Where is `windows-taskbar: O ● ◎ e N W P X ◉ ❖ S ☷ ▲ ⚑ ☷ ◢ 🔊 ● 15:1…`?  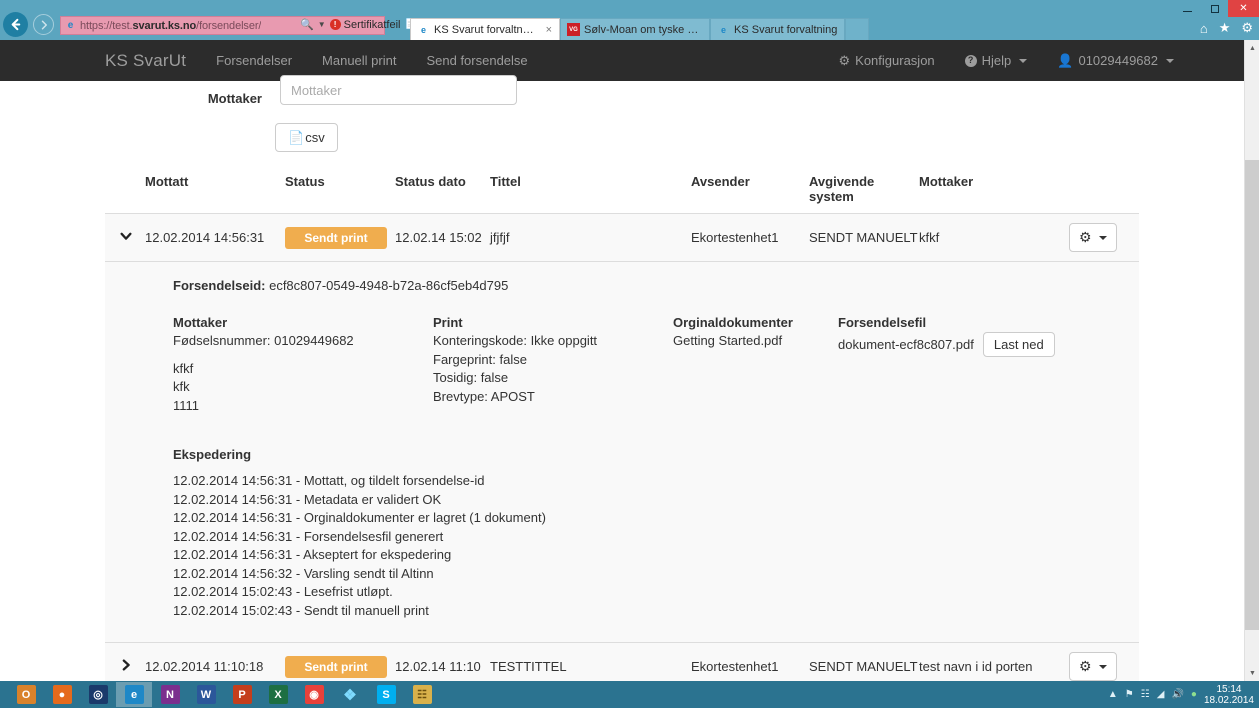 windows-taskbar: O ● ◎ e N W P X ◉ ❖ S ☷ ▲ ⚑ ☷ ◢ 🔊 ● 15:1… is located at coordinates (629, 694).